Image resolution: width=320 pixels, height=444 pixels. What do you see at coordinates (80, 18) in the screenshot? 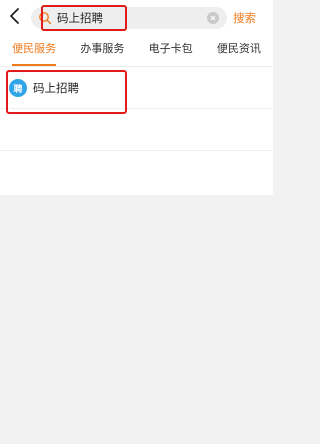
I see `search-input: 码上招聘` at bounding box center [80, 18].